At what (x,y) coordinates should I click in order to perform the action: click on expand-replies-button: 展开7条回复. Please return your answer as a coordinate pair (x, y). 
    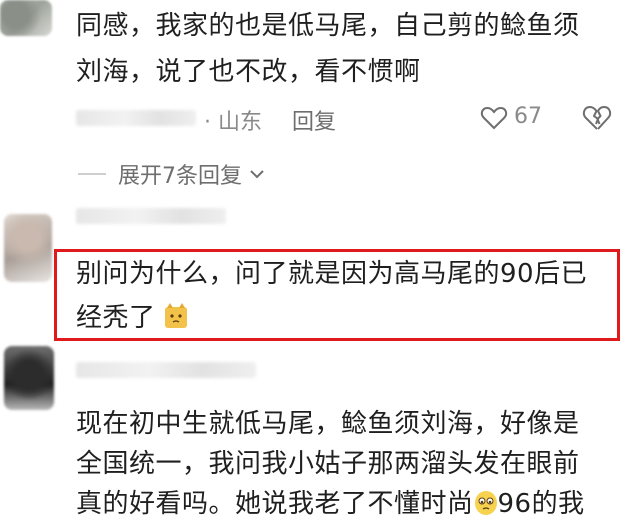
    Looking at the image, I should click on (193, 174).